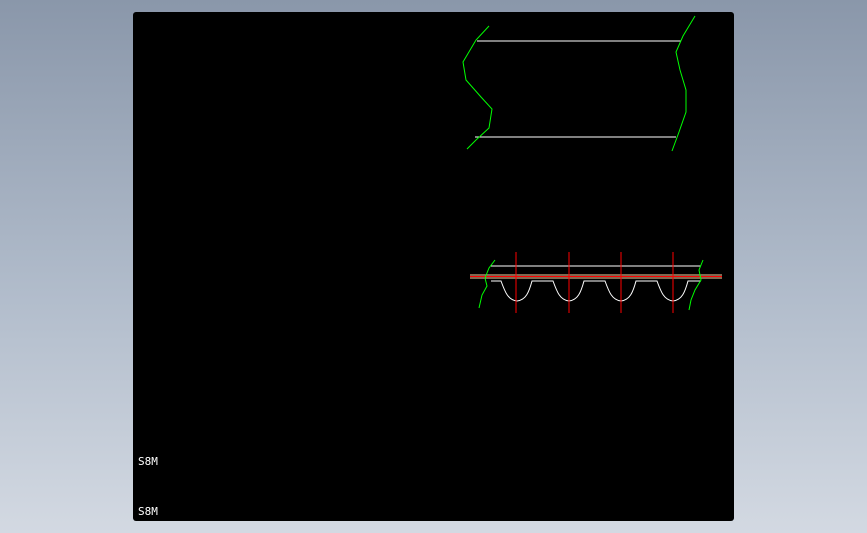 Image resolution: width=867 pixels, height=533 pixels. I want to click on section-left-break-line, so click(487, 284).